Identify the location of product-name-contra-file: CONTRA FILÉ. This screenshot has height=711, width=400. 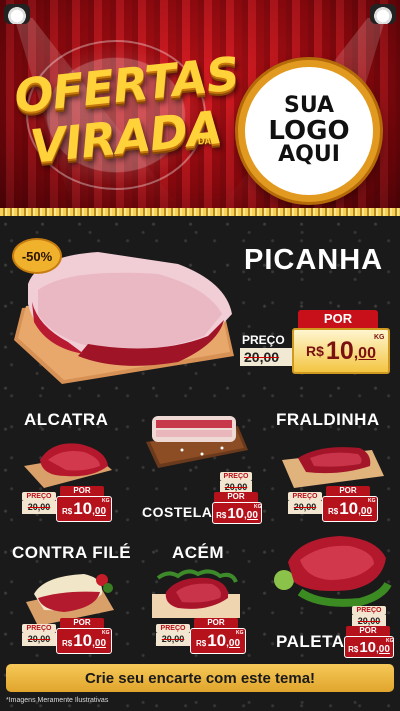
(72, 552).